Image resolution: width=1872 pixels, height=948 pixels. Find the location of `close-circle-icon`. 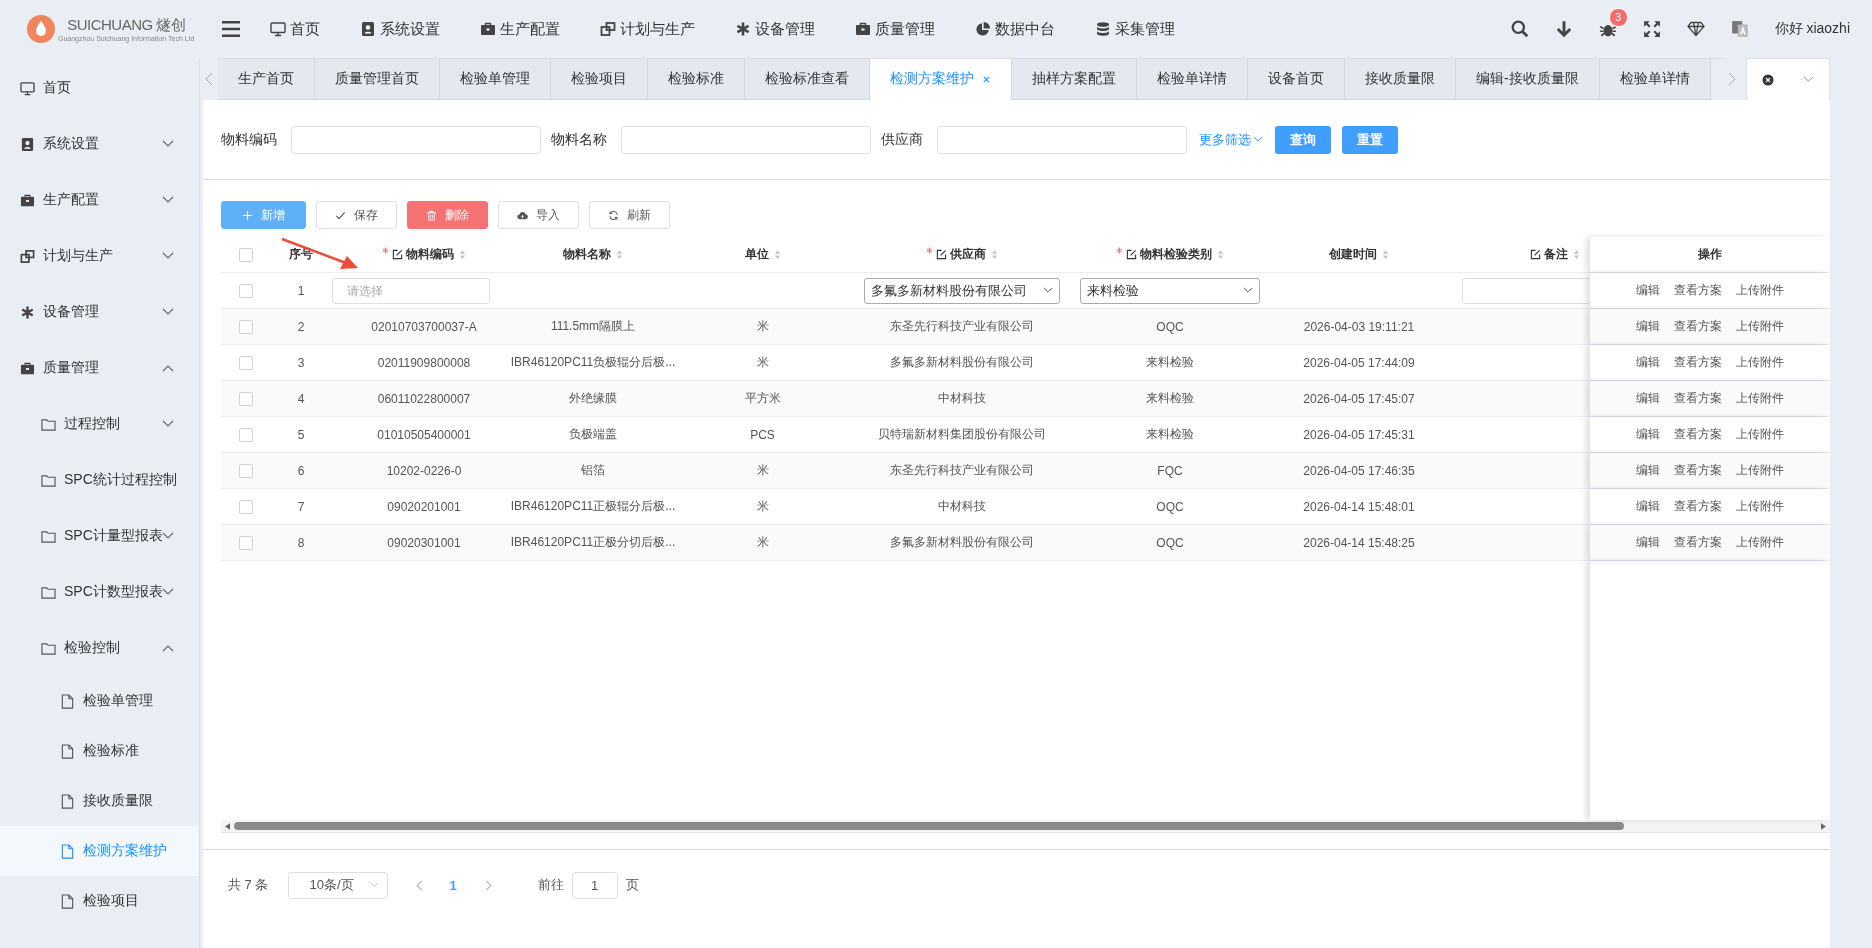

close-circle-icon is located at coordinates (1767, 79).